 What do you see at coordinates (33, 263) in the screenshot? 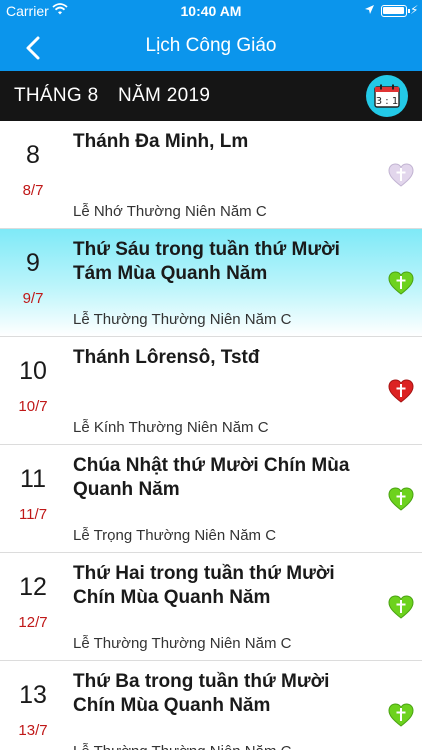
I see `day-number: 9` at bounding box center [33, 263].